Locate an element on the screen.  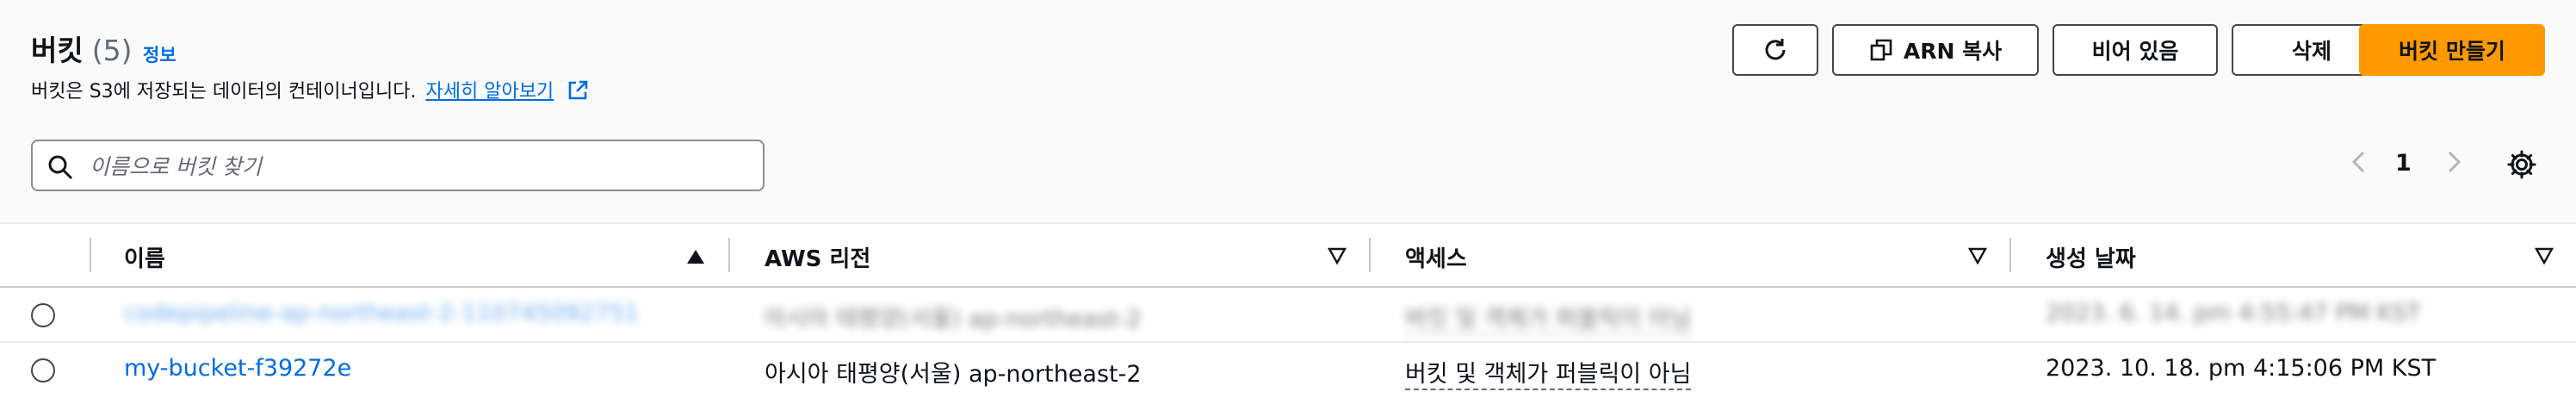
create-bucket-button: 버킷 만들기 is located at coordinates (2452, 50).